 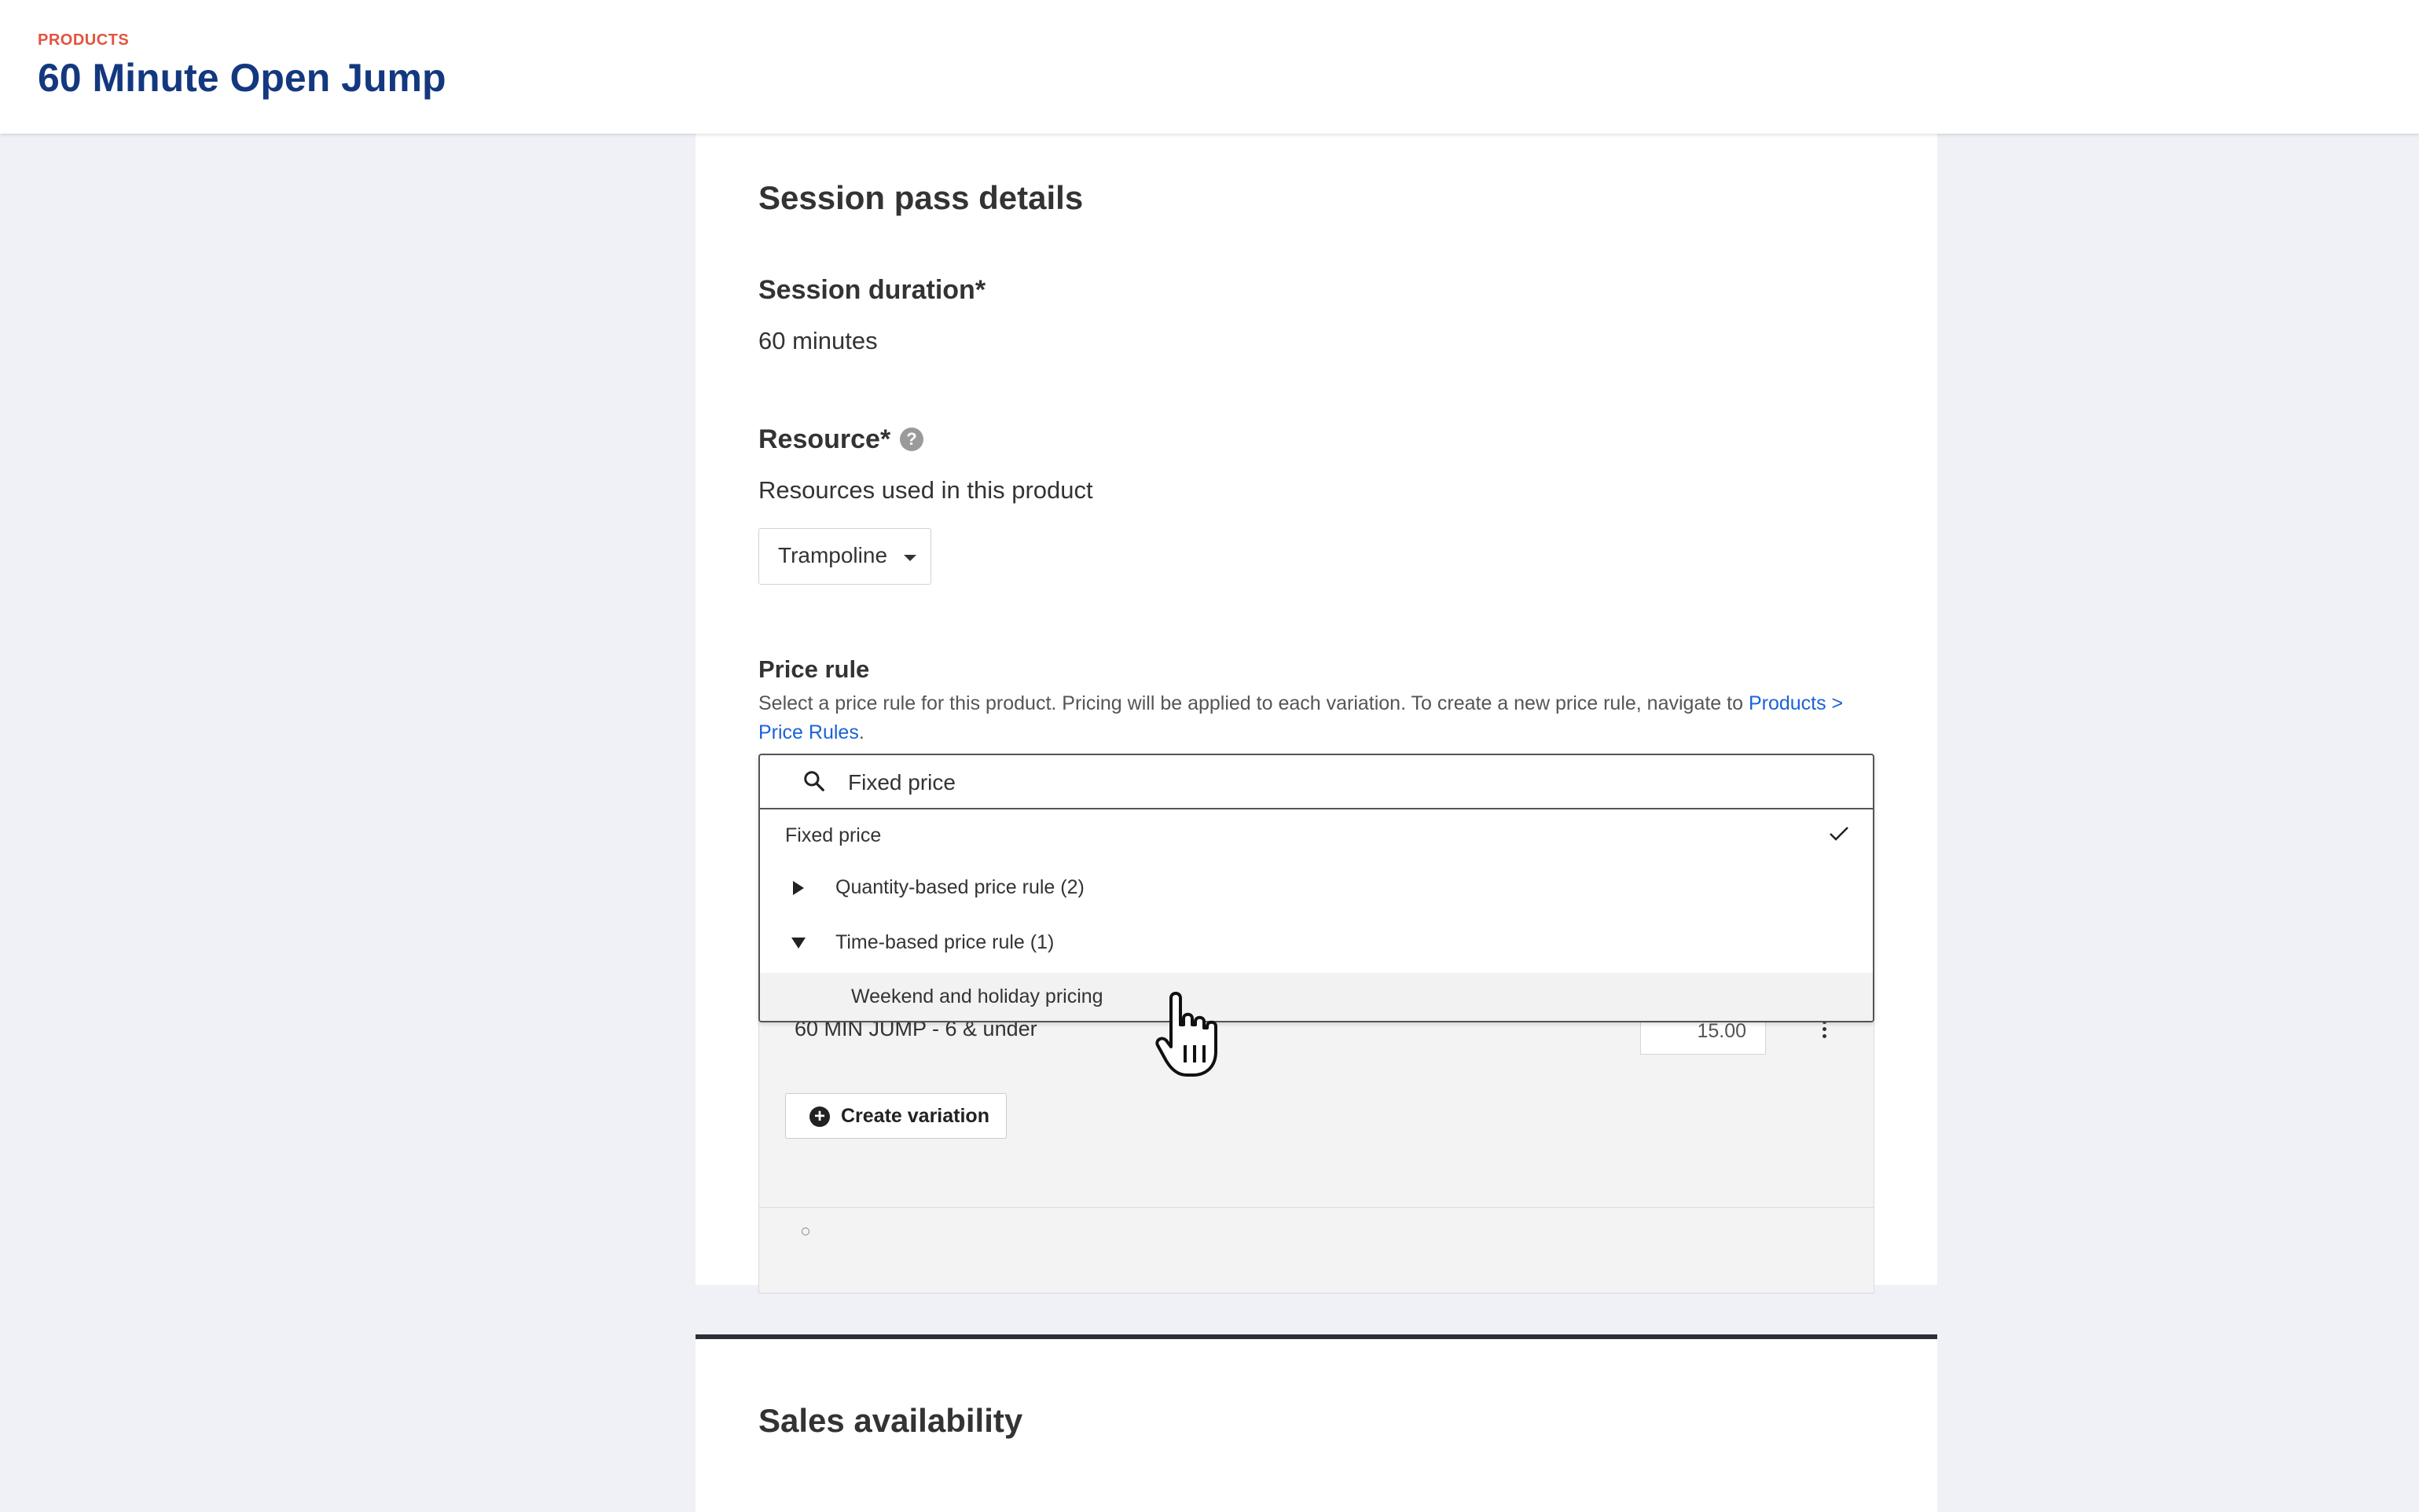 I want to click on create-variation-button: + Create variation, so click(x=896, y=1116).